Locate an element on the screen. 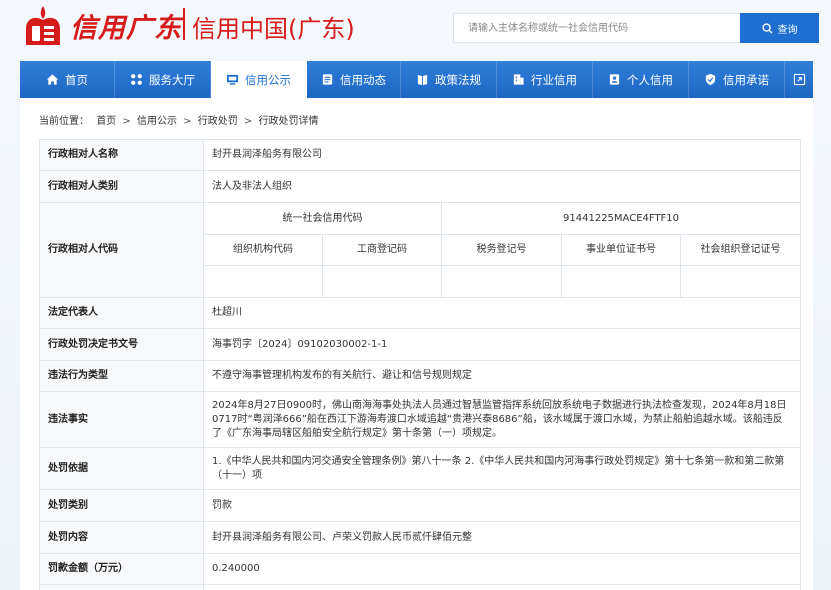 The height and width of the screenshot is (590, 831). table-row: 行政处罚决定书文号 海事罚字〔2024〕09102030002-1-1 is located at coordinates (420, 344).